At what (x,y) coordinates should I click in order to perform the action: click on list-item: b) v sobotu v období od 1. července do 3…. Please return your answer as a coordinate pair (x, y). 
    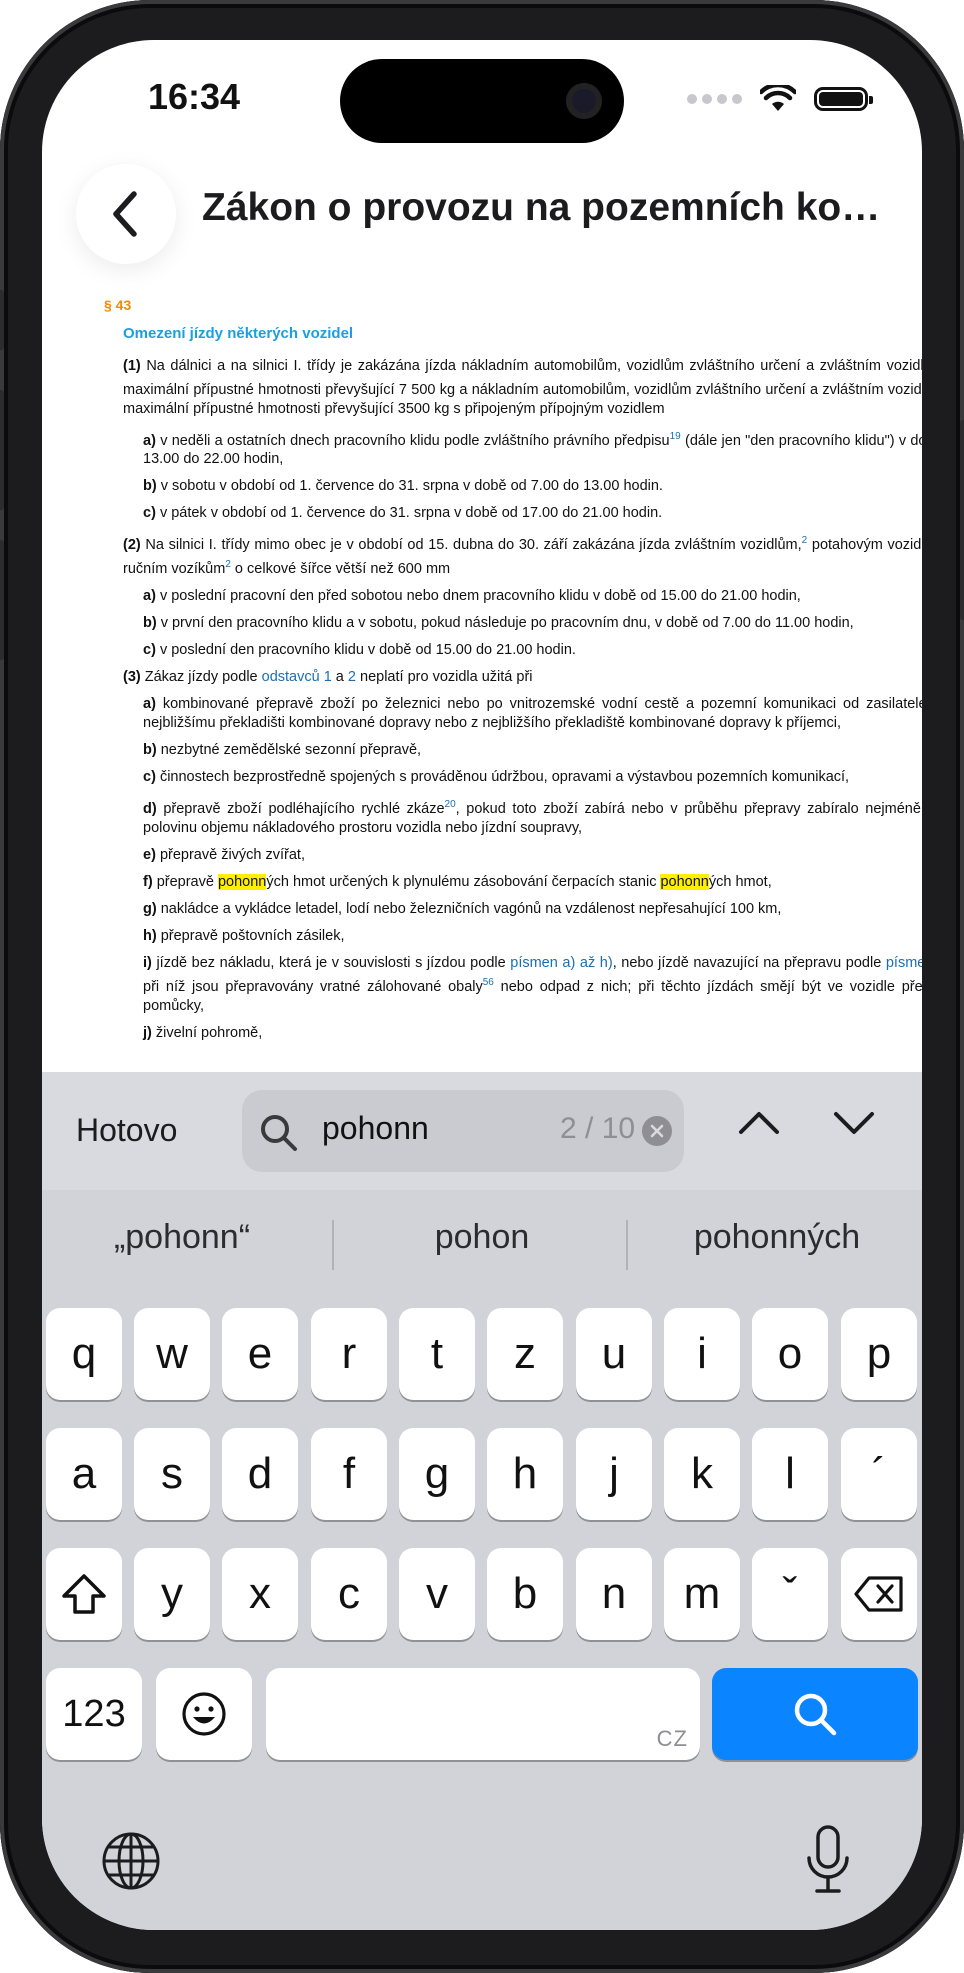
    Looking at the image, I should click on (403, 486).